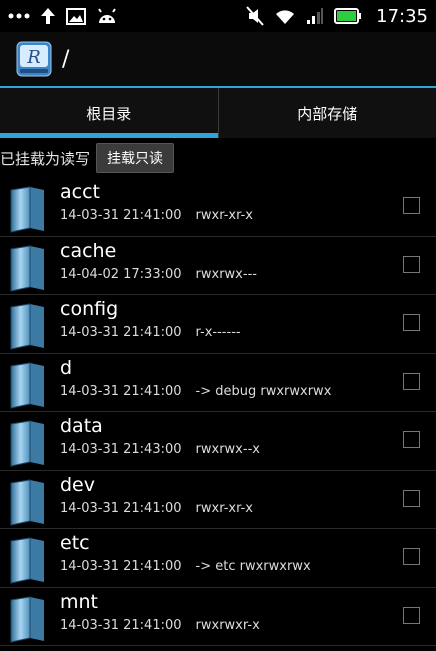  I want to click on tab-root: 根目录, so click(109, 113).